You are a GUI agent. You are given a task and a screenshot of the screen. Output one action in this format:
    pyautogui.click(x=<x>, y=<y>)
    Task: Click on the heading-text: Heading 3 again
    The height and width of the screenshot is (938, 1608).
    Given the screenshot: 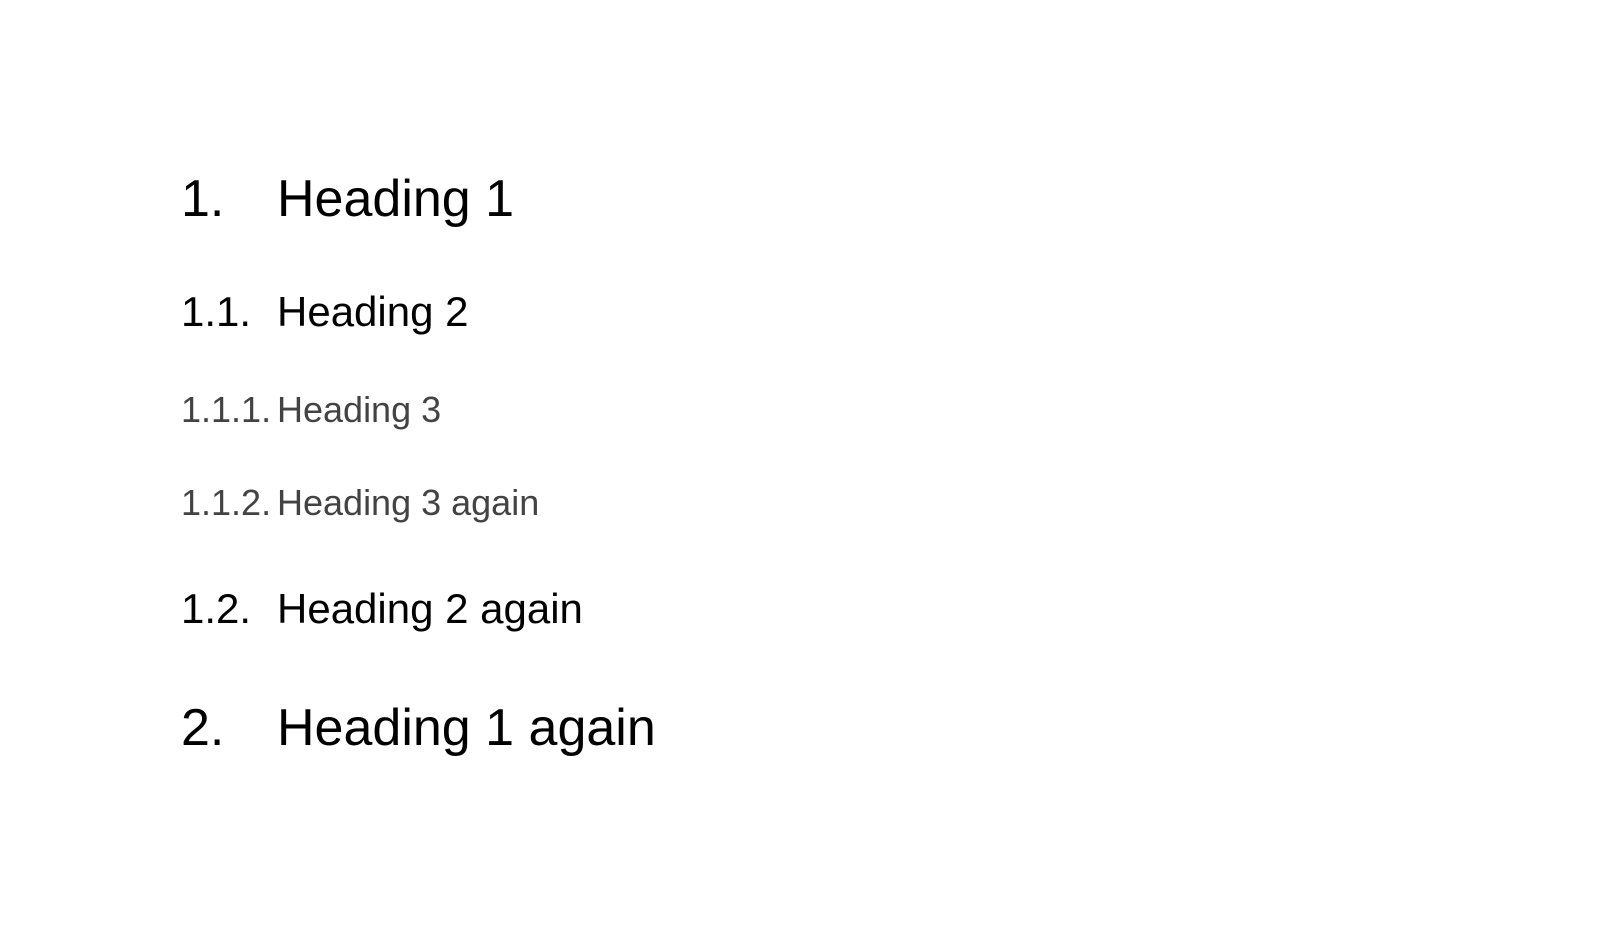 What is the action you would take?
    pyautogui.click(x=408, y=502)
    